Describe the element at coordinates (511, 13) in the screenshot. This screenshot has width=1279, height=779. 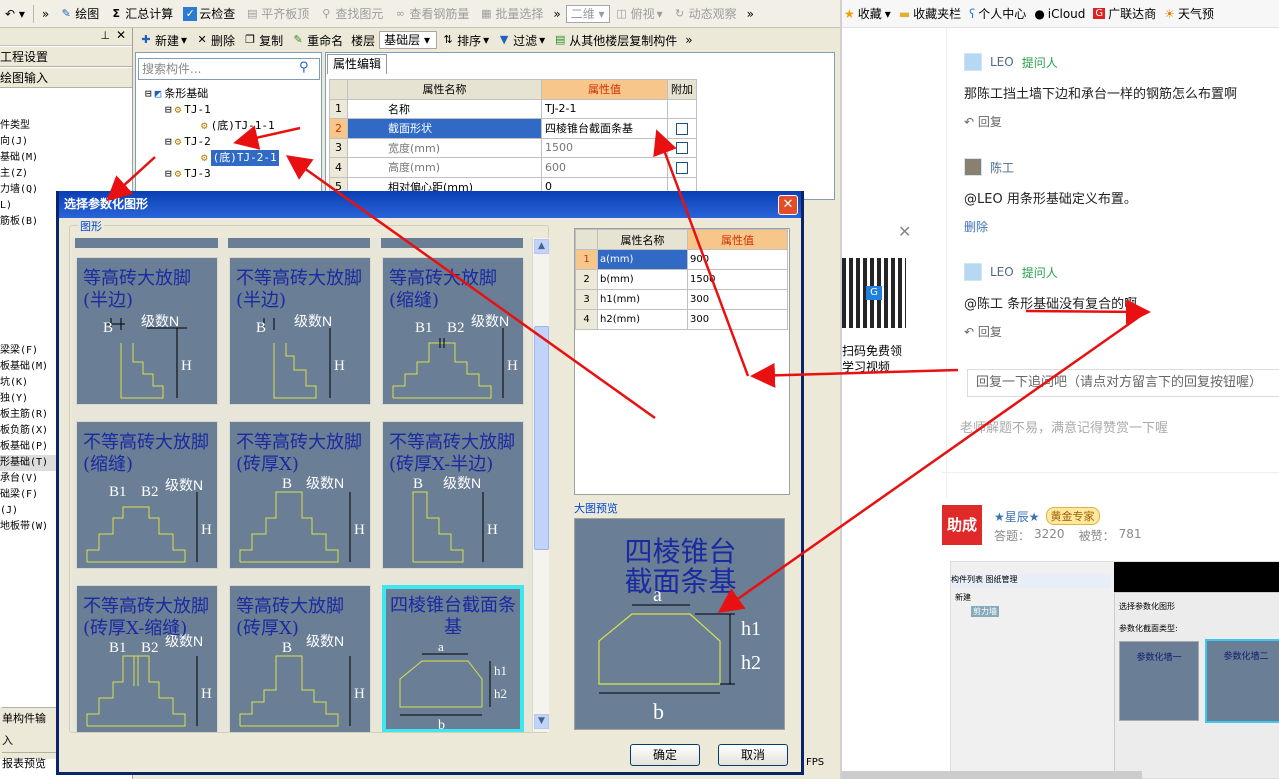
I see `batch-select-button: ▦ 批量选择` at that location.